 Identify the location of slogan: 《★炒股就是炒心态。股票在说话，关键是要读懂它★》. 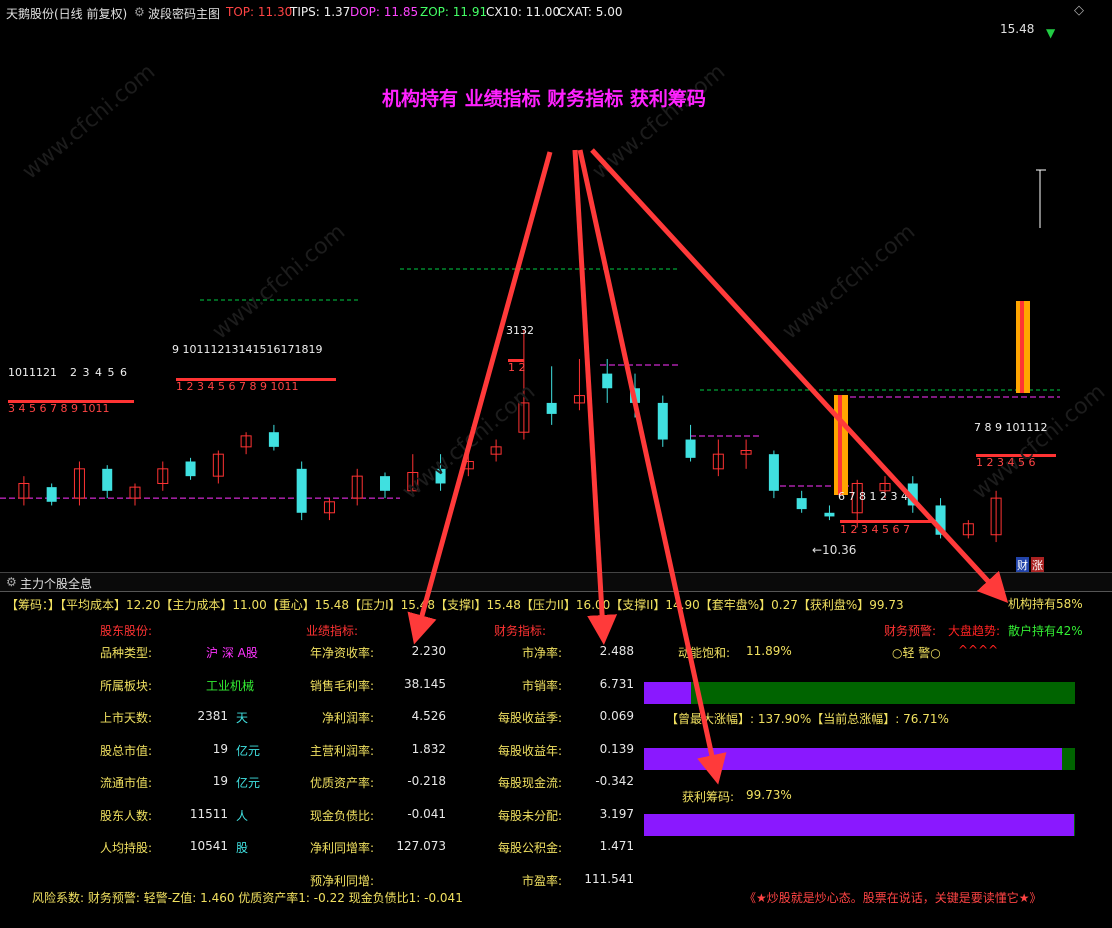
(893, 898).